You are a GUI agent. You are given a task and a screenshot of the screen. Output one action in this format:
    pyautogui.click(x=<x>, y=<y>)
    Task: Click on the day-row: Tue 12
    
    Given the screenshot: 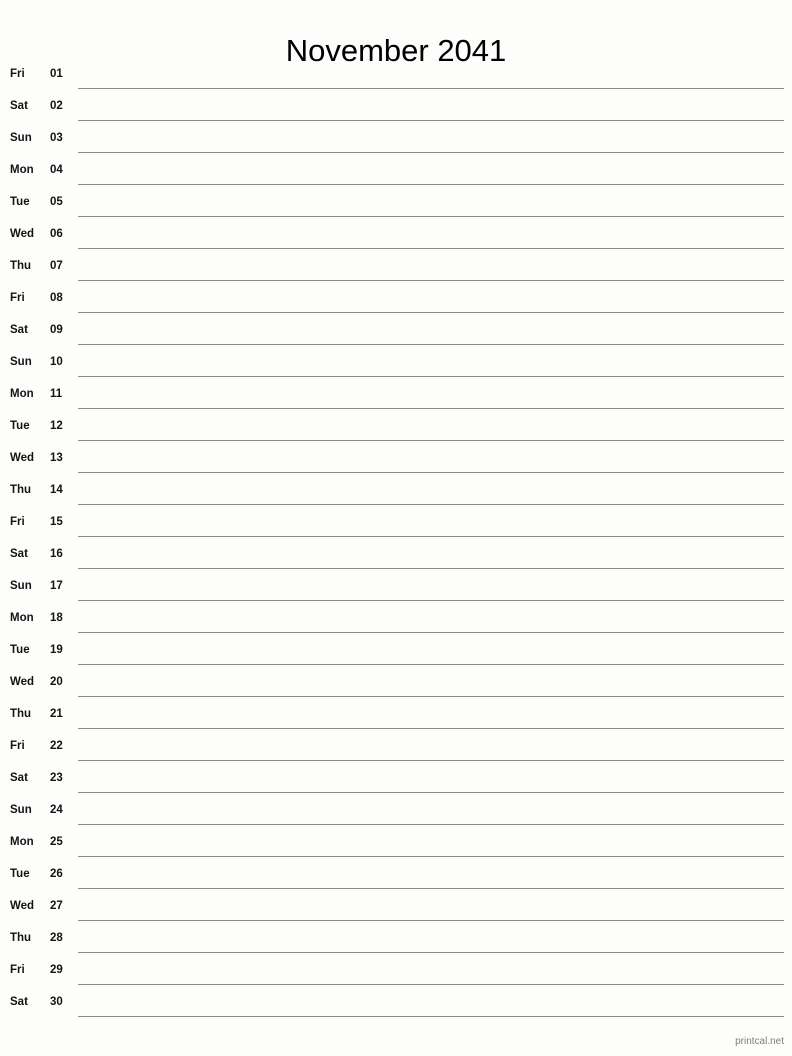 What is the action you would take?
    pyautogui.click(x=396, y=428)
    